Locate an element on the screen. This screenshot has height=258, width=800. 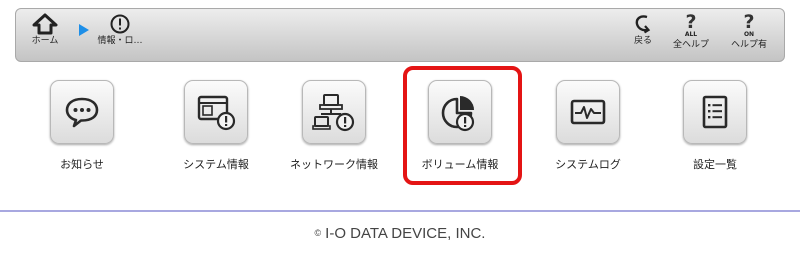
help-on-button: ? ON ヘルプ有 is located at coordinates (749, 32).